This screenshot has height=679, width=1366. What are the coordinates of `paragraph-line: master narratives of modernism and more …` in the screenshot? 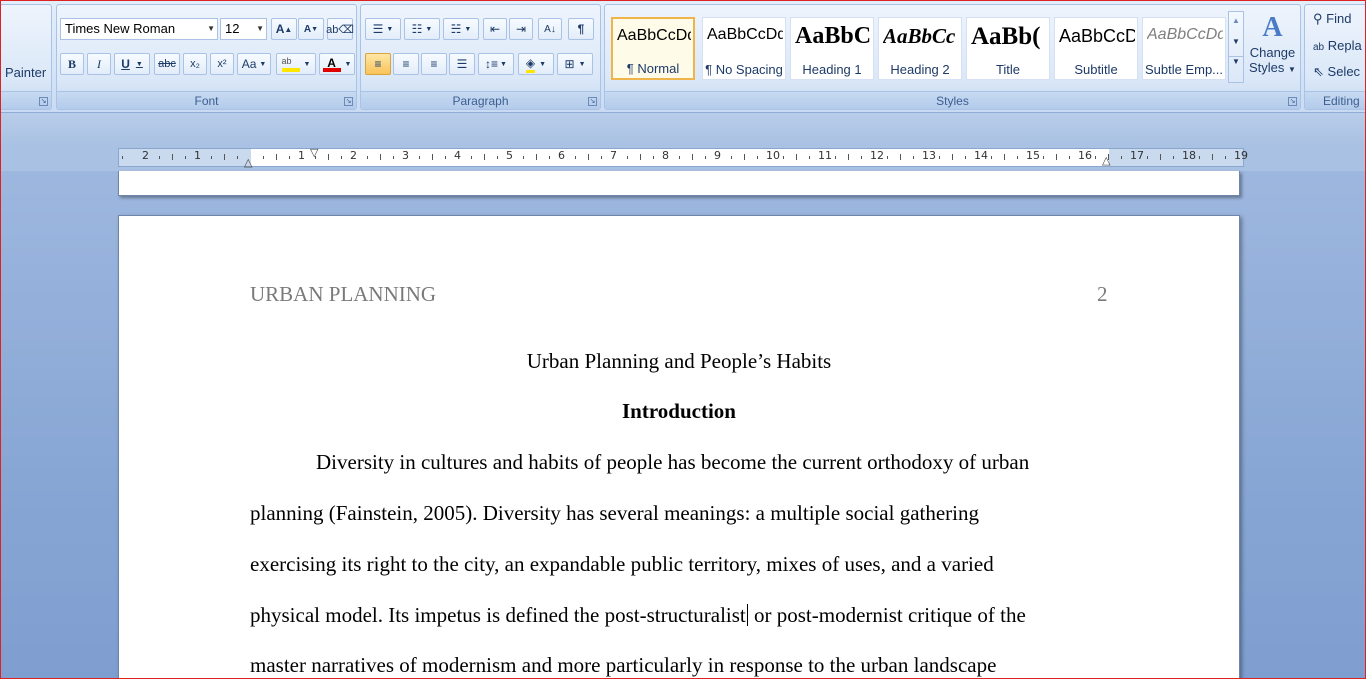 It's located at (623, 665).